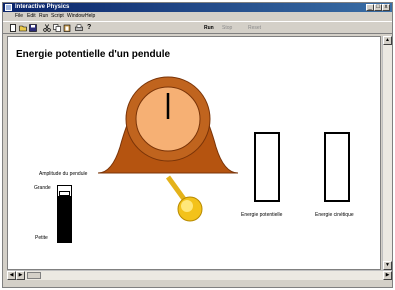 The image size is (395, 290). Describe the element at coordinates (199, 275) in the screenshot. I see `horizontal-scrollbar: ◀ ▶ ▶` at that location.